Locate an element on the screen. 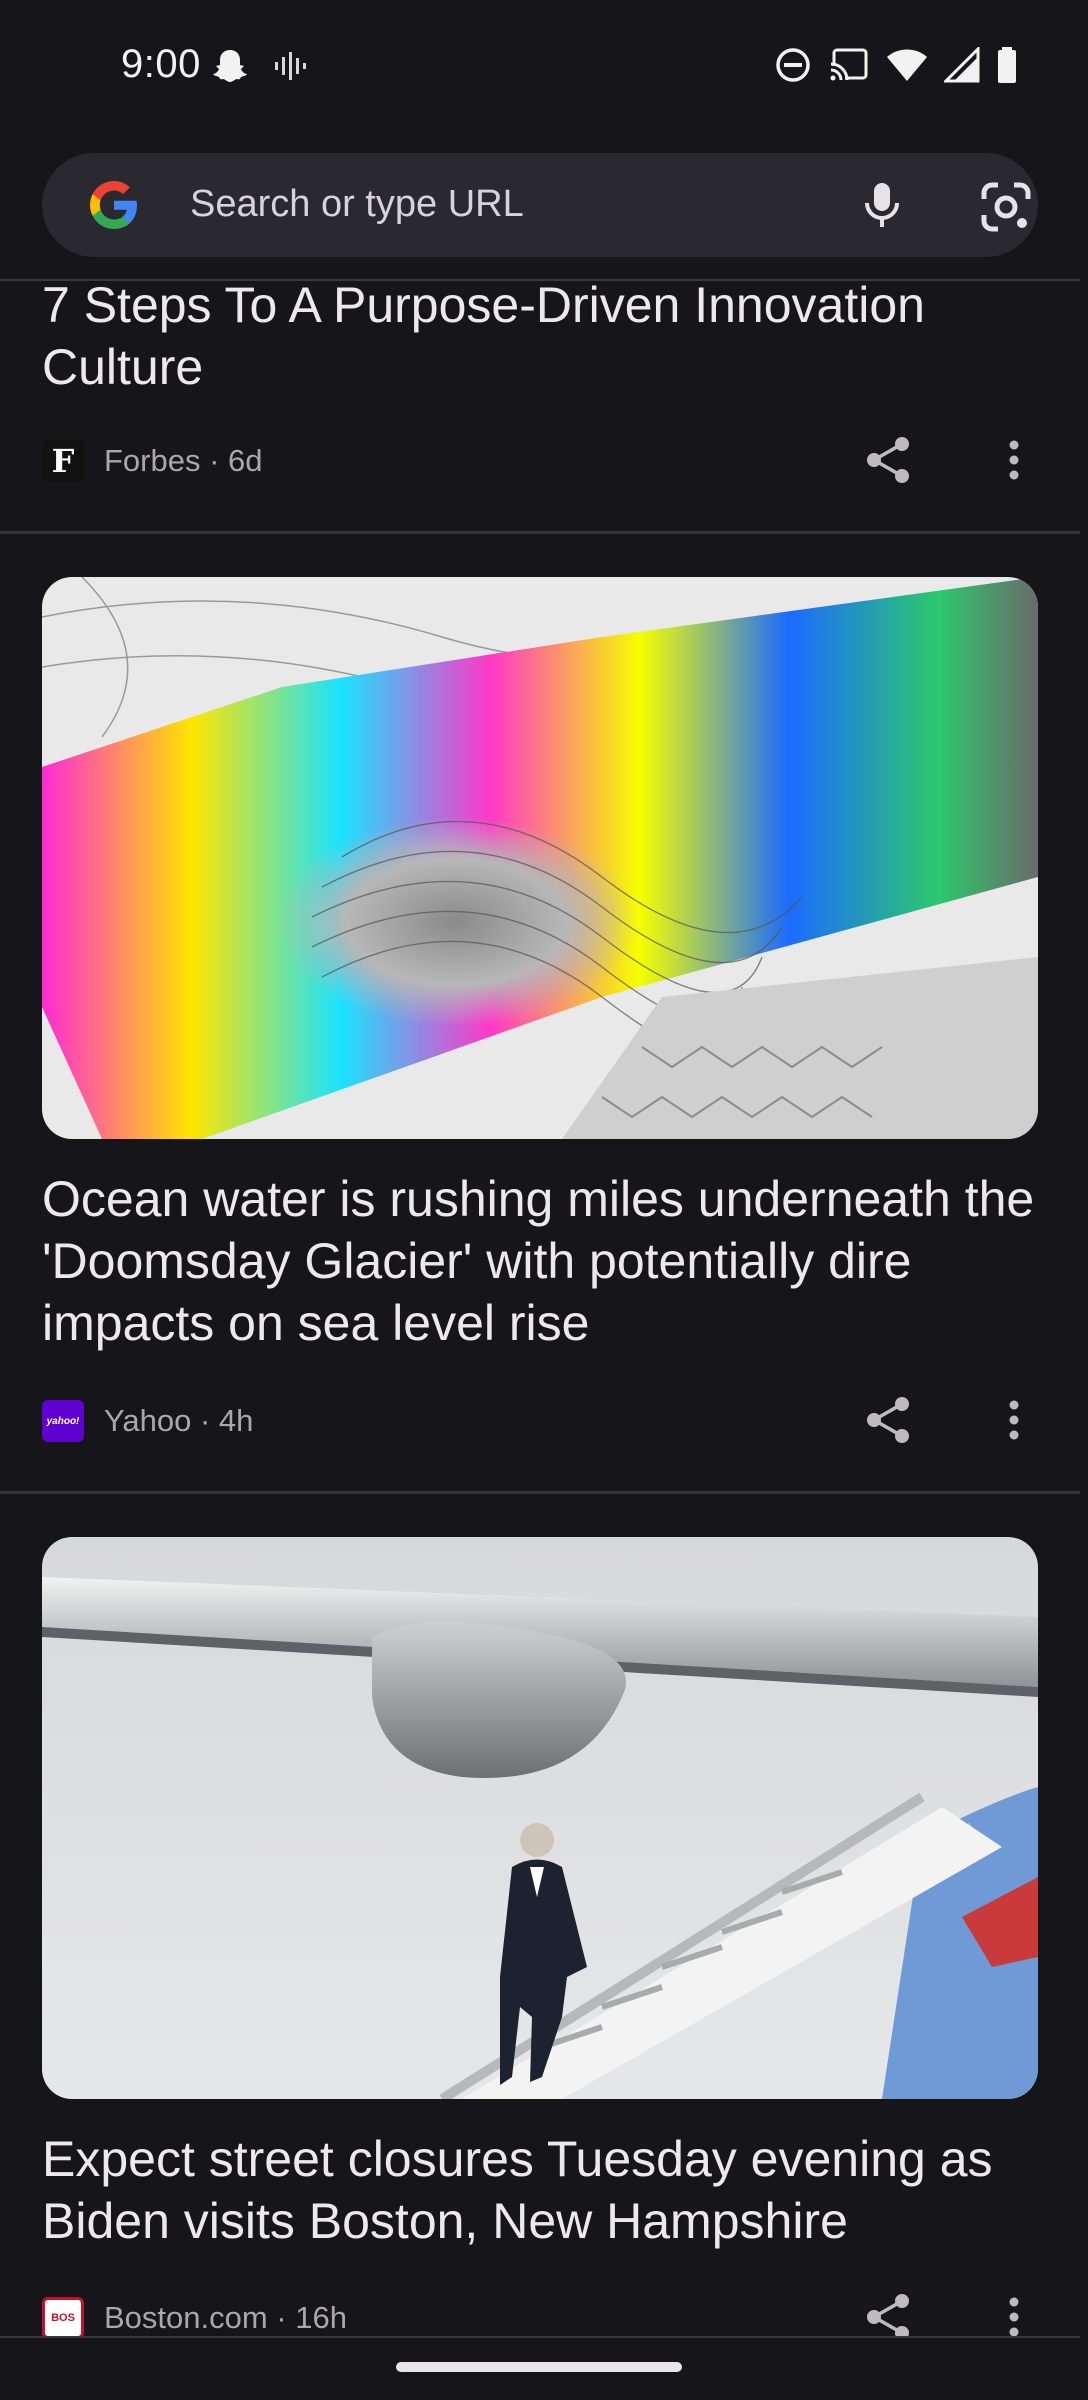  gesture-nav-handle is located at coordinates (539, 2367).